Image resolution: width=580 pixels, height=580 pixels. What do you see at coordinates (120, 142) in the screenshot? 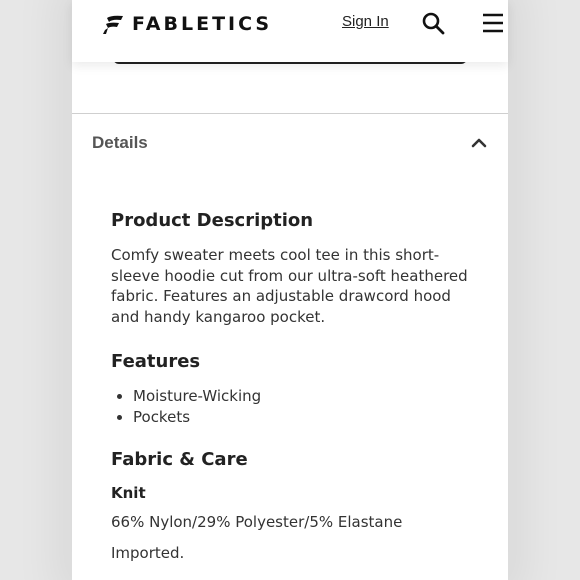
I see `details-label: Details` at bounding box center [120, 142].